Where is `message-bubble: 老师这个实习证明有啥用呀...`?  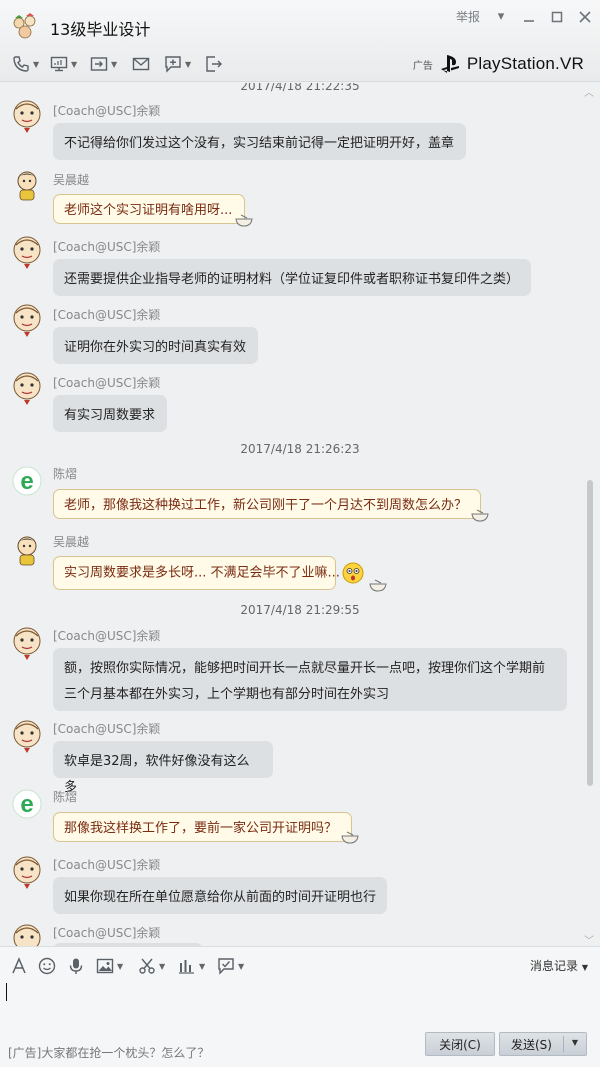 message-bubble: 老师这个实习证明有啥用呀... is located at coordinates (149, 209).